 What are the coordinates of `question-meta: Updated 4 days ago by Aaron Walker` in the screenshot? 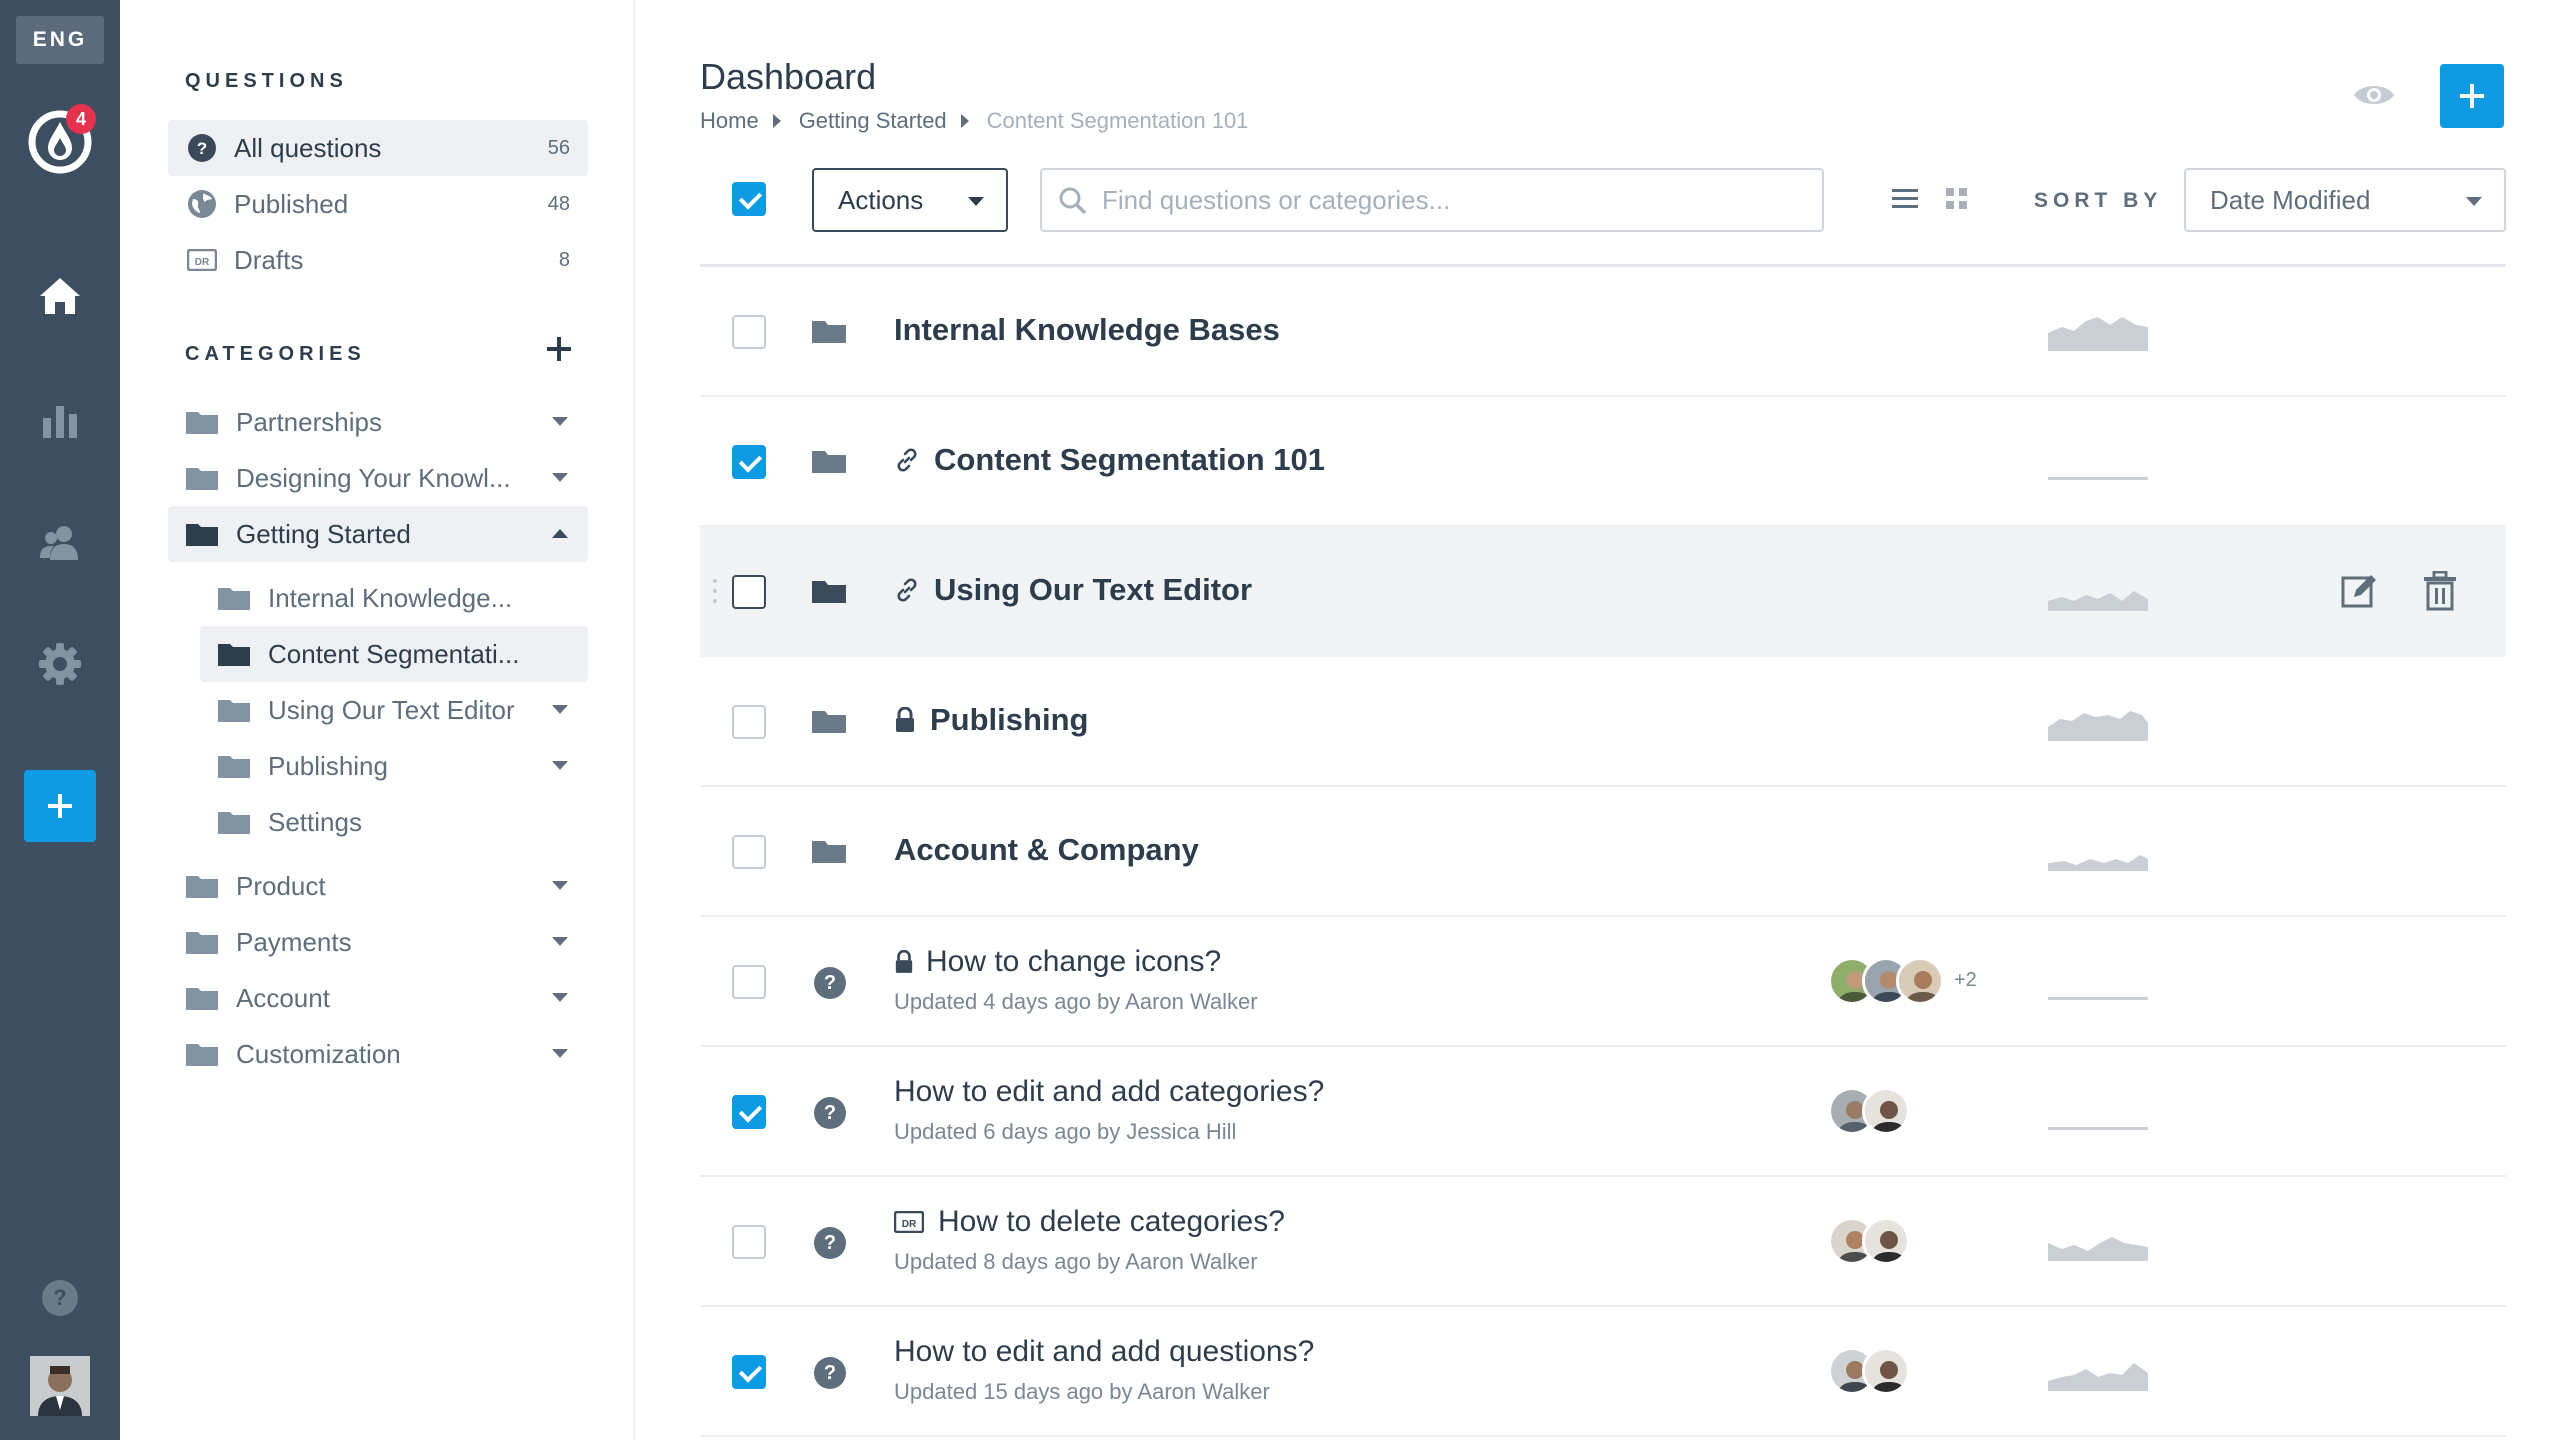 It's located at (1076, 1001).